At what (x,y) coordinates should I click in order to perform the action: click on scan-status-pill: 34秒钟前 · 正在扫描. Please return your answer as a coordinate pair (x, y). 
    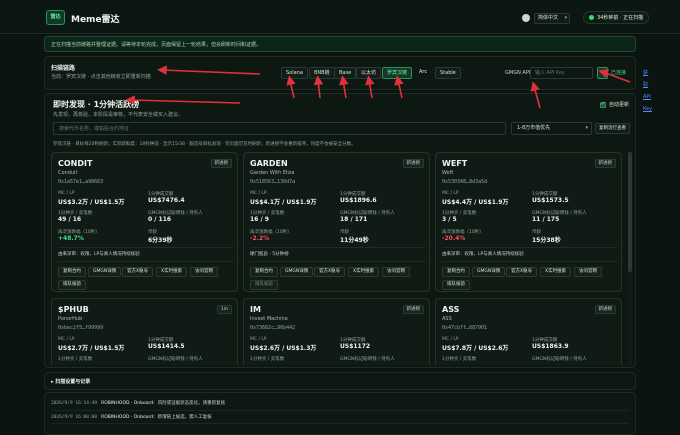
    Looking at the image, I should click on (616, 17).